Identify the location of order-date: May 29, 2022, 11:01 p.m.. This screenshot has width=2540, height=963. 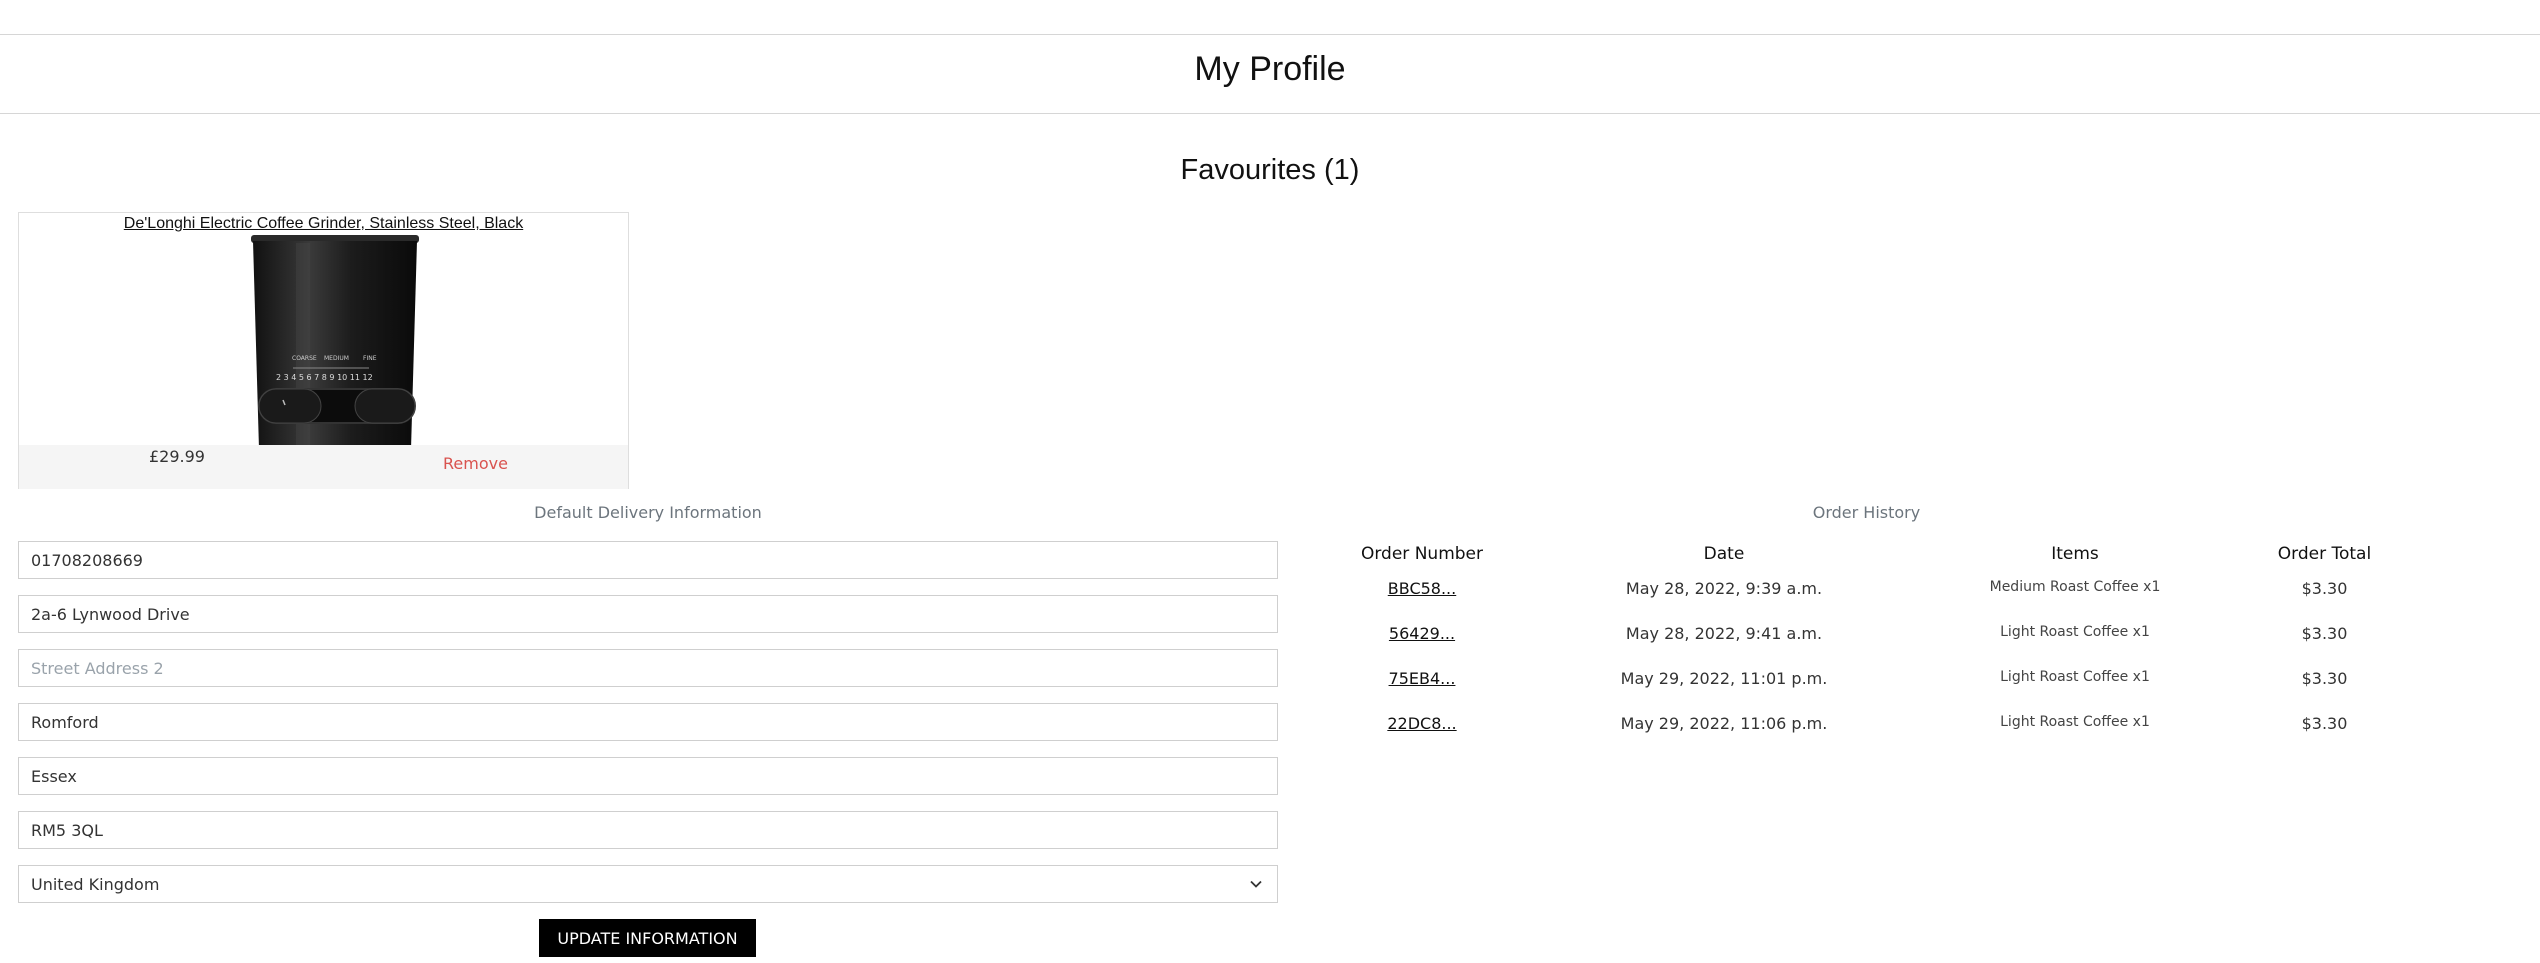
(1724, 678).